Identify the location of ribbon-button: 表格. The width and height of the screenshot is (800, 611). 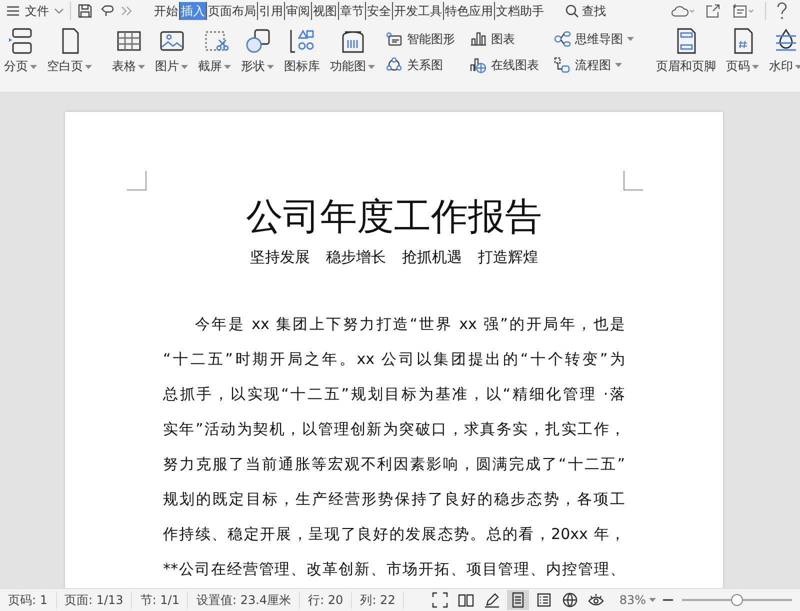
(128, 59).